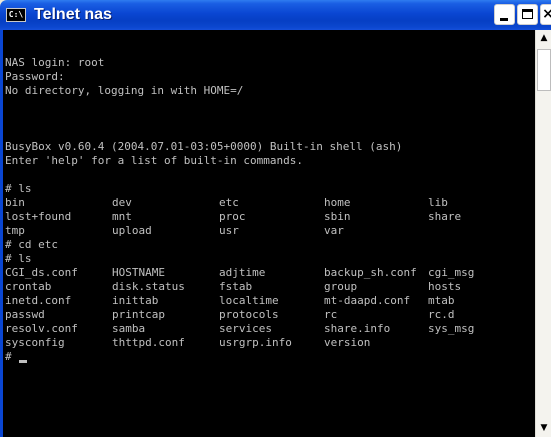  I want to click on terminal-line: NAS login: root, so click(55, 62).